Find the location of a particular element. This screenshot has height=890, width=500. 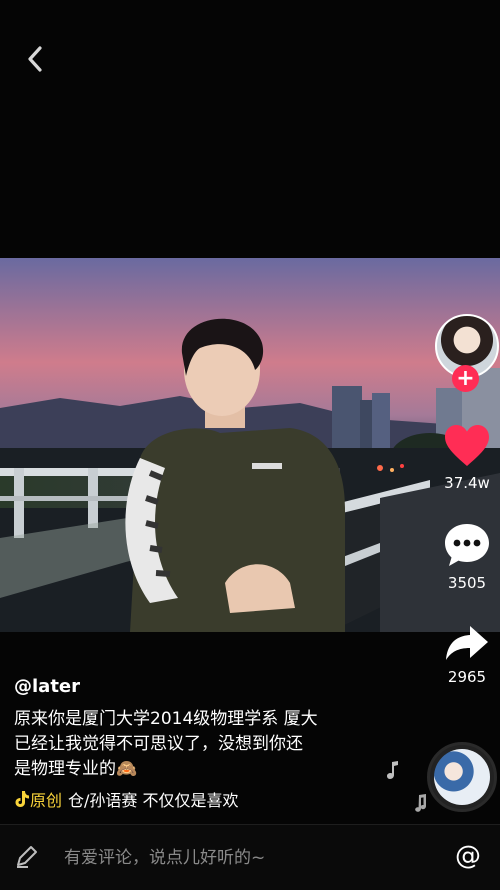

music-info: 原创 仓/孙语赛 不仅仅是喜欢 is located at coordinates (144, 799).